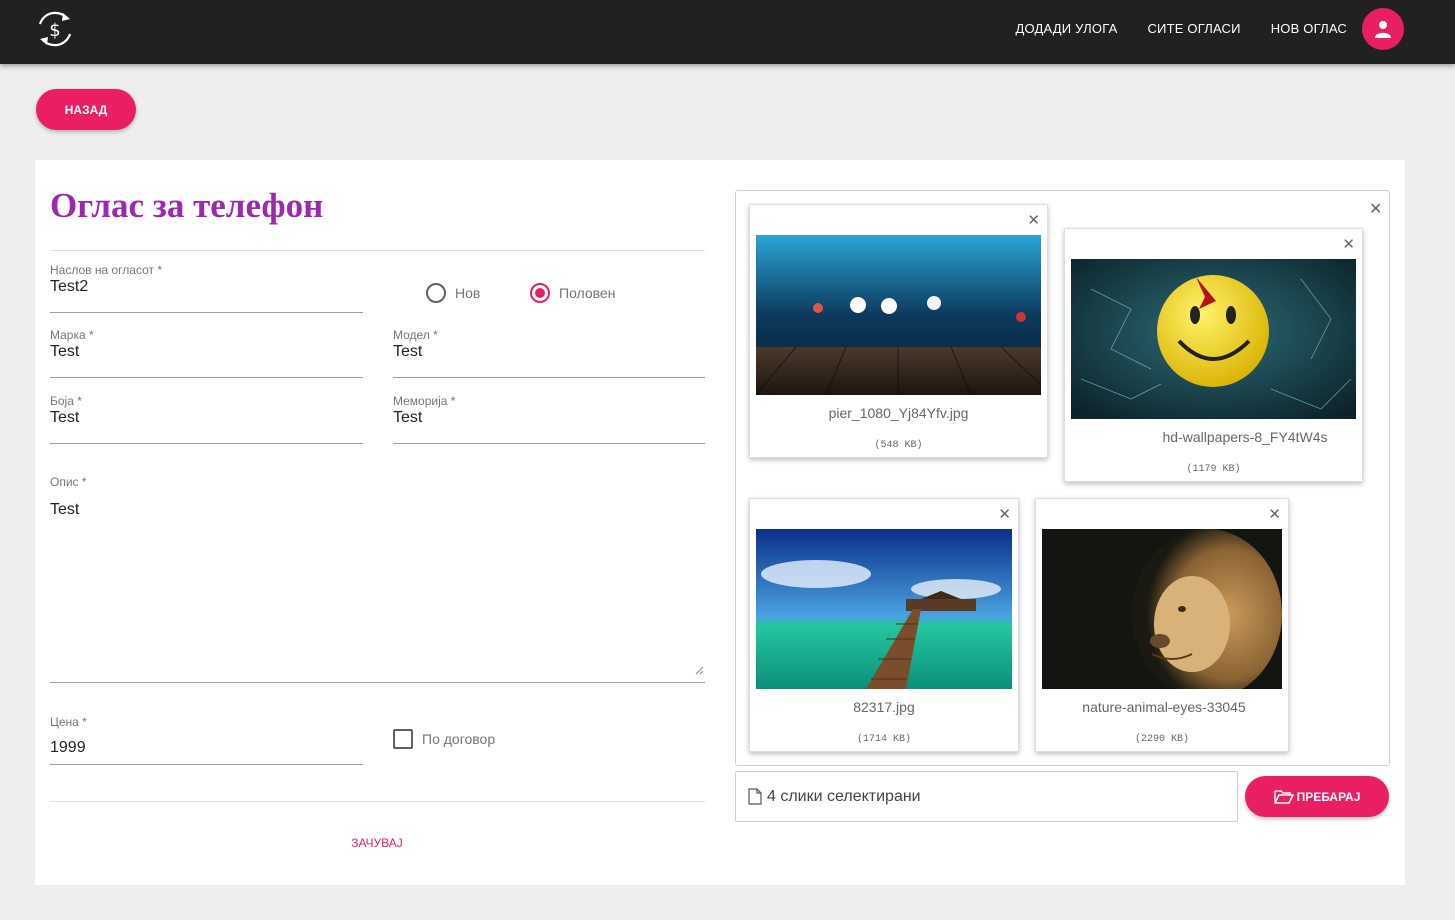  I want to click on user-icon, so click(1383, 29).